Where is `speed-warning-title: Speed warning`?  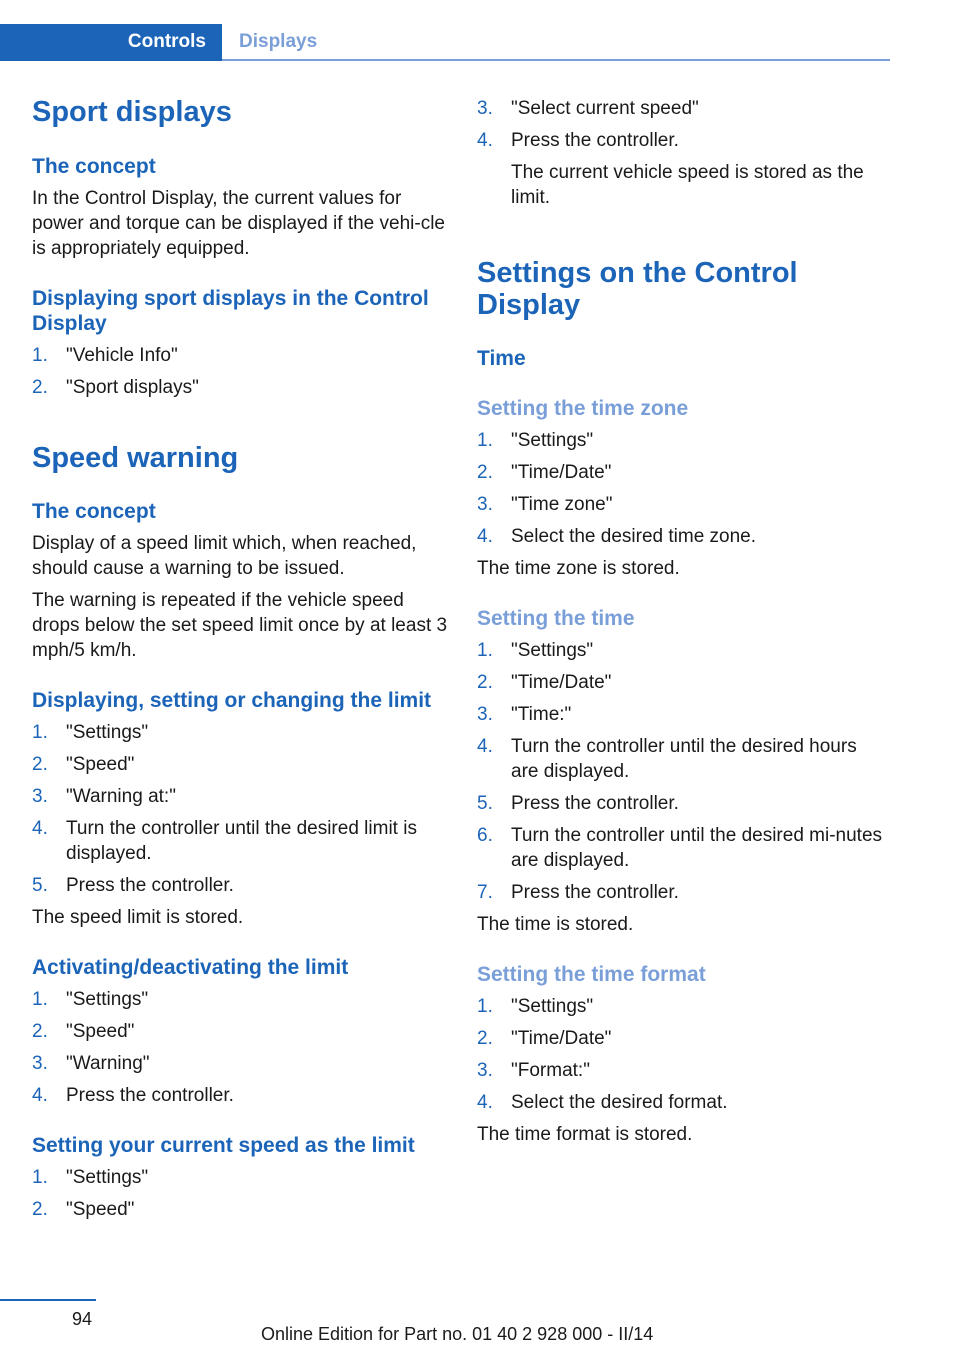
speed-warning-title: Speed warning is located at coordinates (135, 458).